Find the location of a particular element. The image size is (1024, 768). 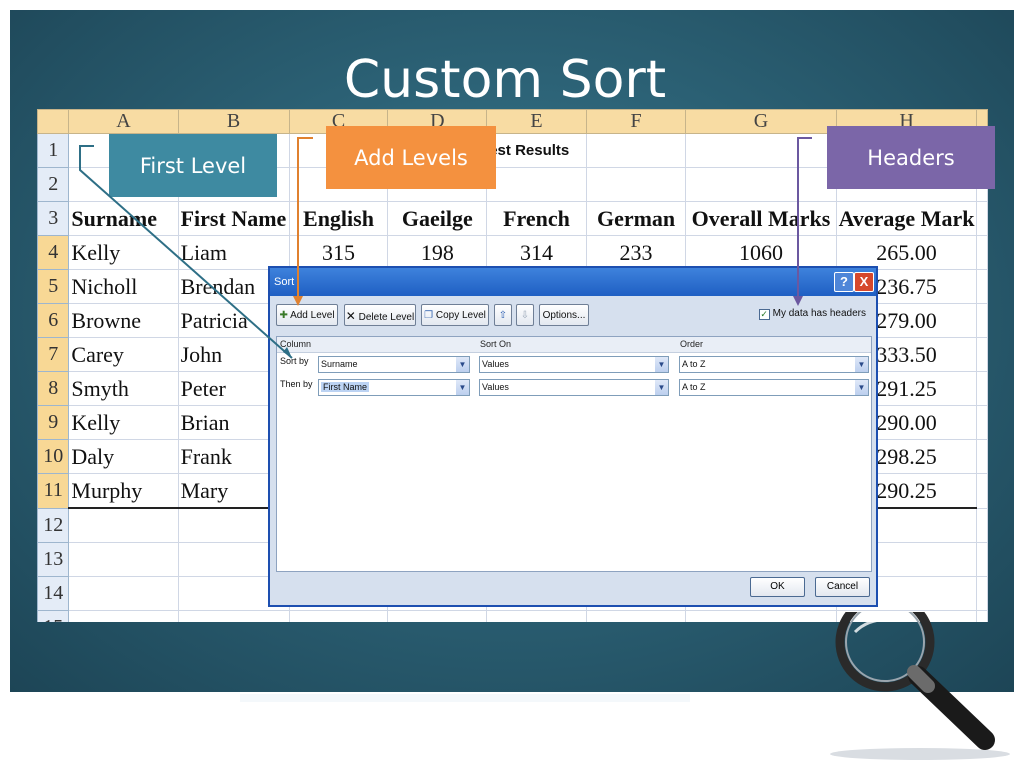

column-header: A is located at coordinates (123, 121).